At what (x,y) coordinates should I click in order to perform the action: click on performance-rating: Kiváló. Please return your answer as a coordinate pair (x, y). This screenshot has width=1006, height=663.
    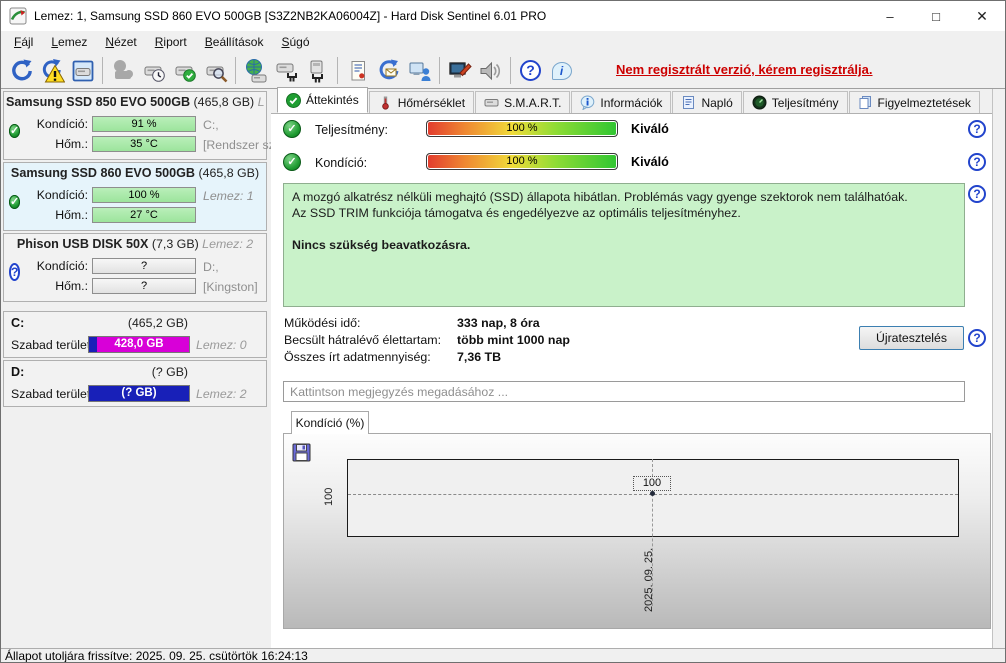
    Looking at the image, I should click on (650, 129).